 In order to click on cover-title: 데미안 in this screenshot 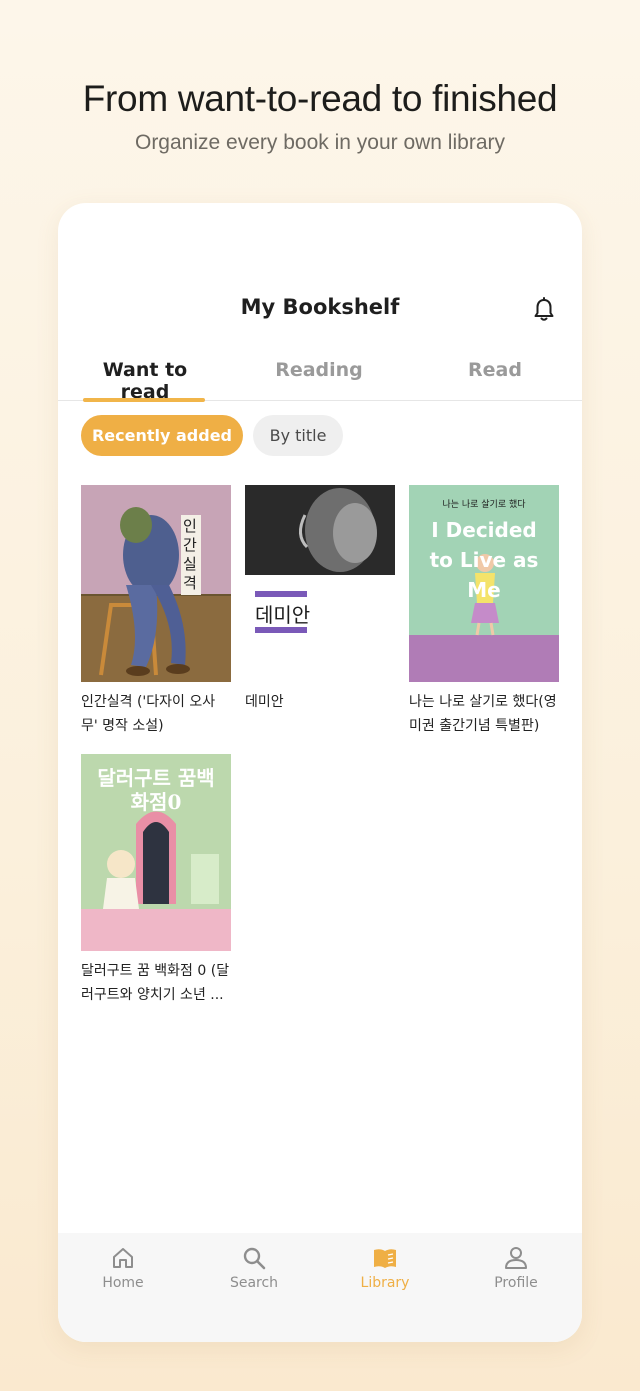, I will do `click(283, 615)`.